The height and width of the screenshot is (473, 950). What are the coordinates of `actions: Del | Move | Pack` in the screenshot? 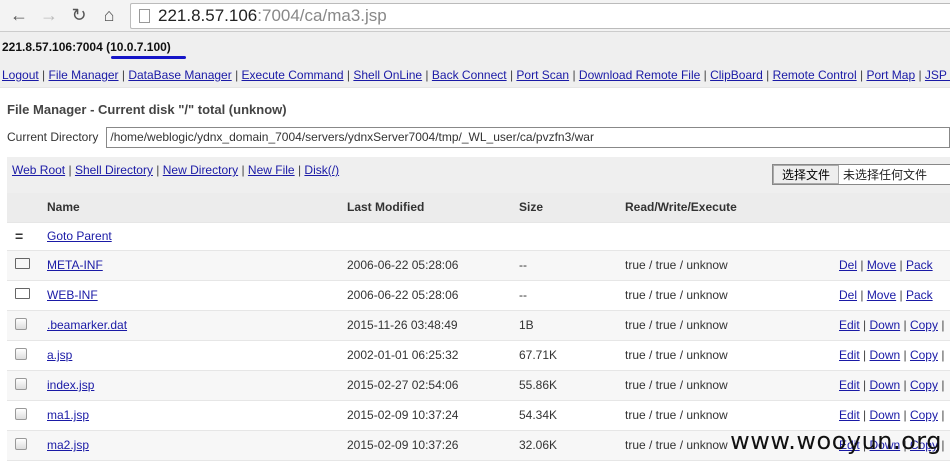 It's located at (894, 295).